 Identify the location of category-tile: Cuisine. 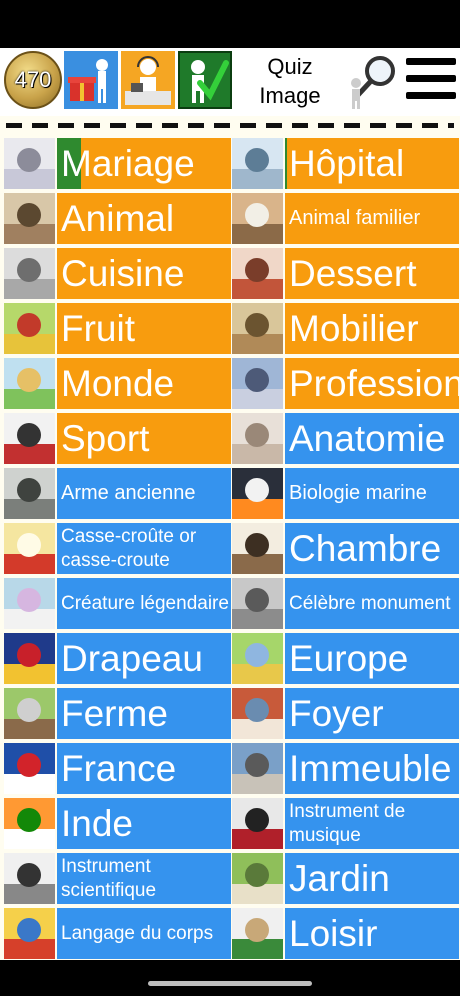
(117, 273).